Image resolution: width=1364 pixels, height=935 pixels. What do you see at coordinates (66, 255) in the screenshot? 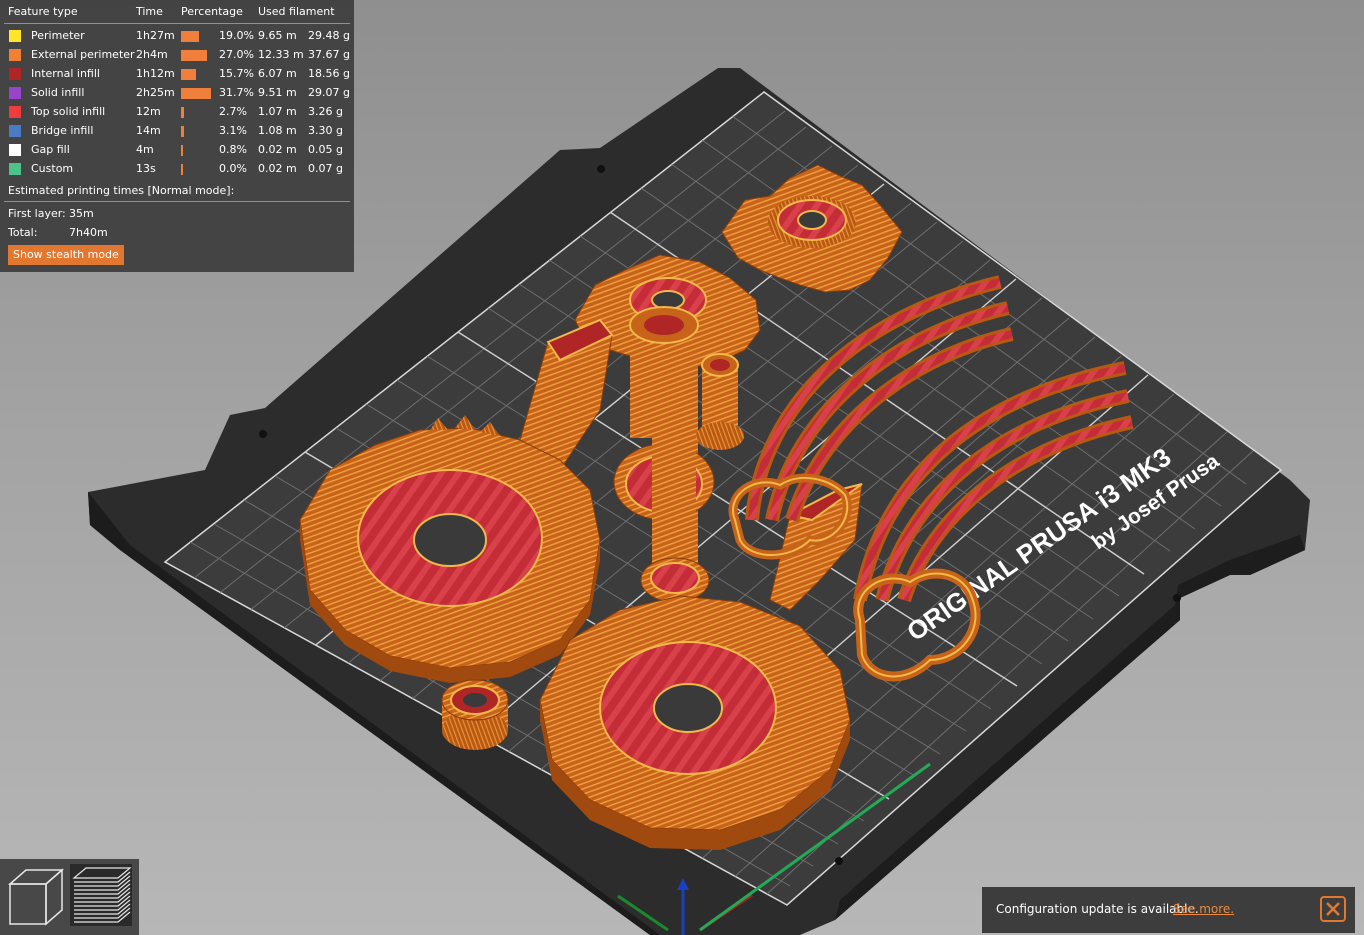
I see `show-stealth-mode-button: Show stealth mode` at bounding box center [66, 255].